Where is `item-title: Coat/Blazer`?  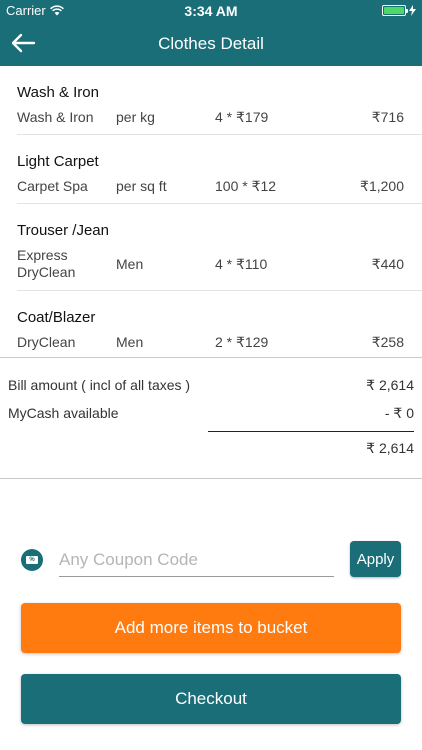 item-title: Coat/Blazer is located at coordinates (56, 317).